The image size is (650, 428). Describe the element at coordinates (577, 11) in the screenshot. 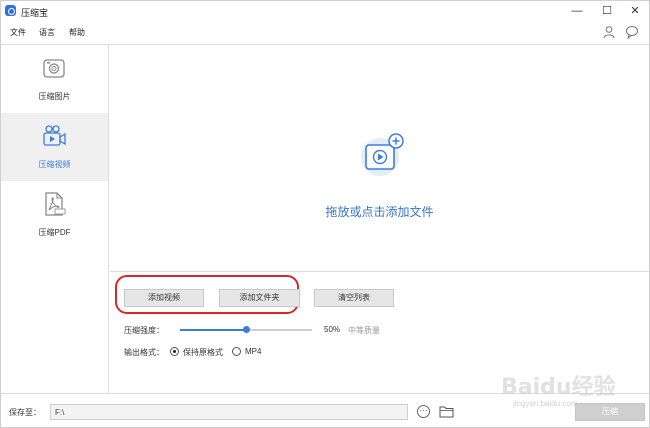

I see `minimize-button: —` at that location.